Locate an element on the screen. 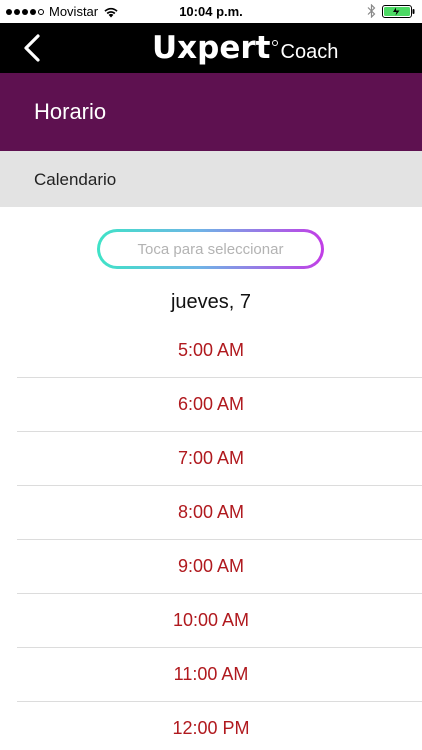 The width and height of the screenshot is (422, 750). section-header: Calendario is located at coordinates (211, 179).